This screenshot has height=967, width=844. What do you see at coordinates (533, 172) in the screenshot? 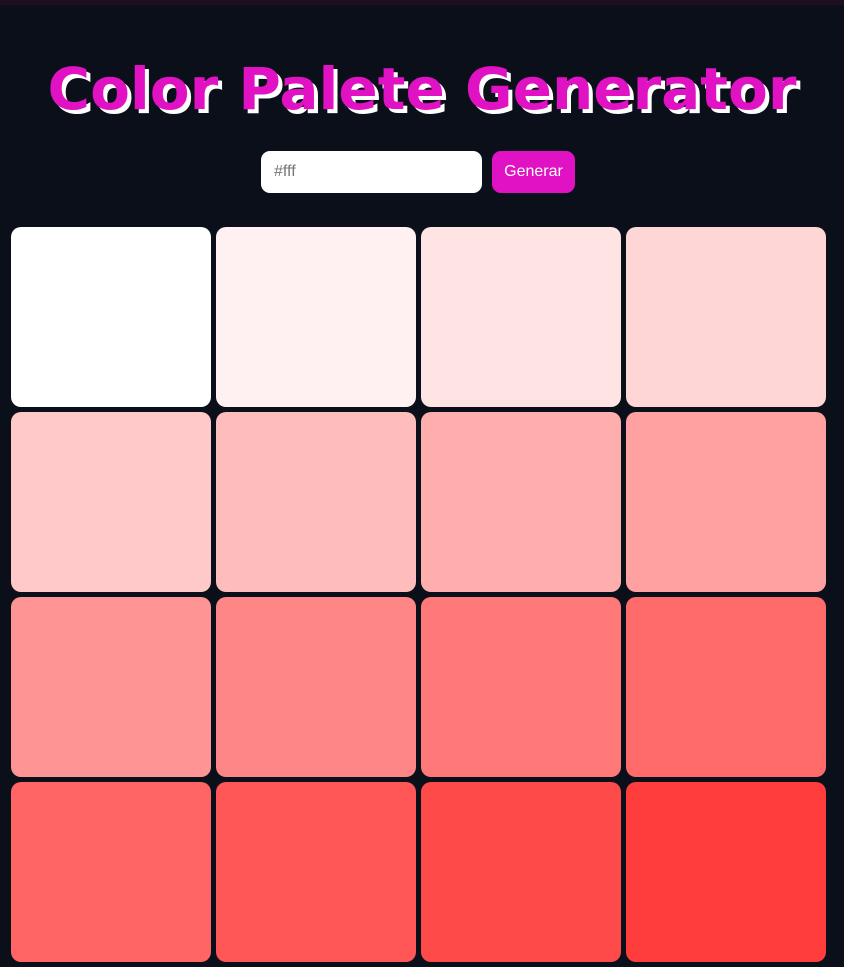
I see `generate-button: Generar` at bounding box center [533, 172].